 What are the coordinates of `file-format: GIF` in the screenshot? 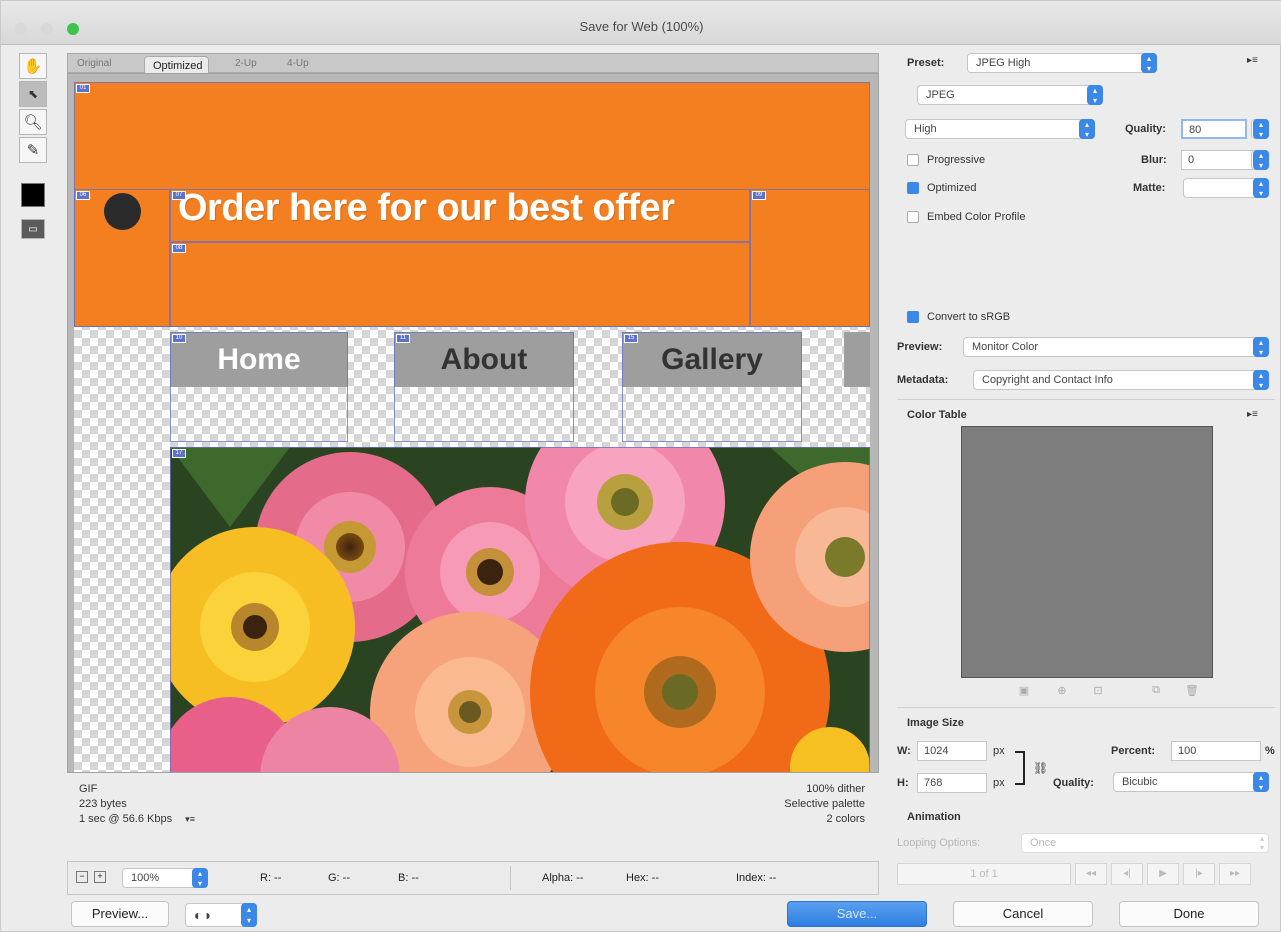 It's located at (88, 789).